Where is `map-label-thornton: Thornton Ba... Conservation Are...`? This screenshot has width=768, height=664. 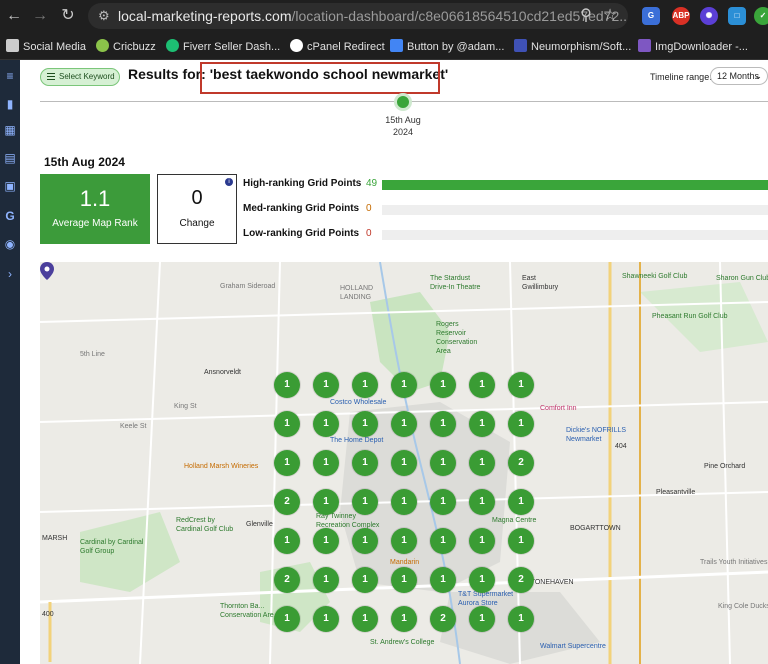 map-label-thornton: Thornton Ba... Conservation Are... is located at coordinates (250, 611).